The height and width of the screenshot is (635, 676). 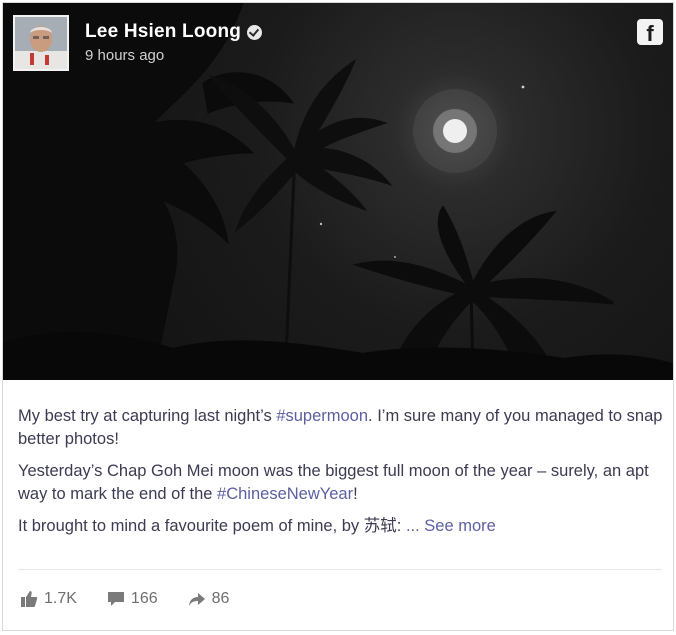 I want to click on post-timestamp: 9 hours ago, so click(x=124, y=55).